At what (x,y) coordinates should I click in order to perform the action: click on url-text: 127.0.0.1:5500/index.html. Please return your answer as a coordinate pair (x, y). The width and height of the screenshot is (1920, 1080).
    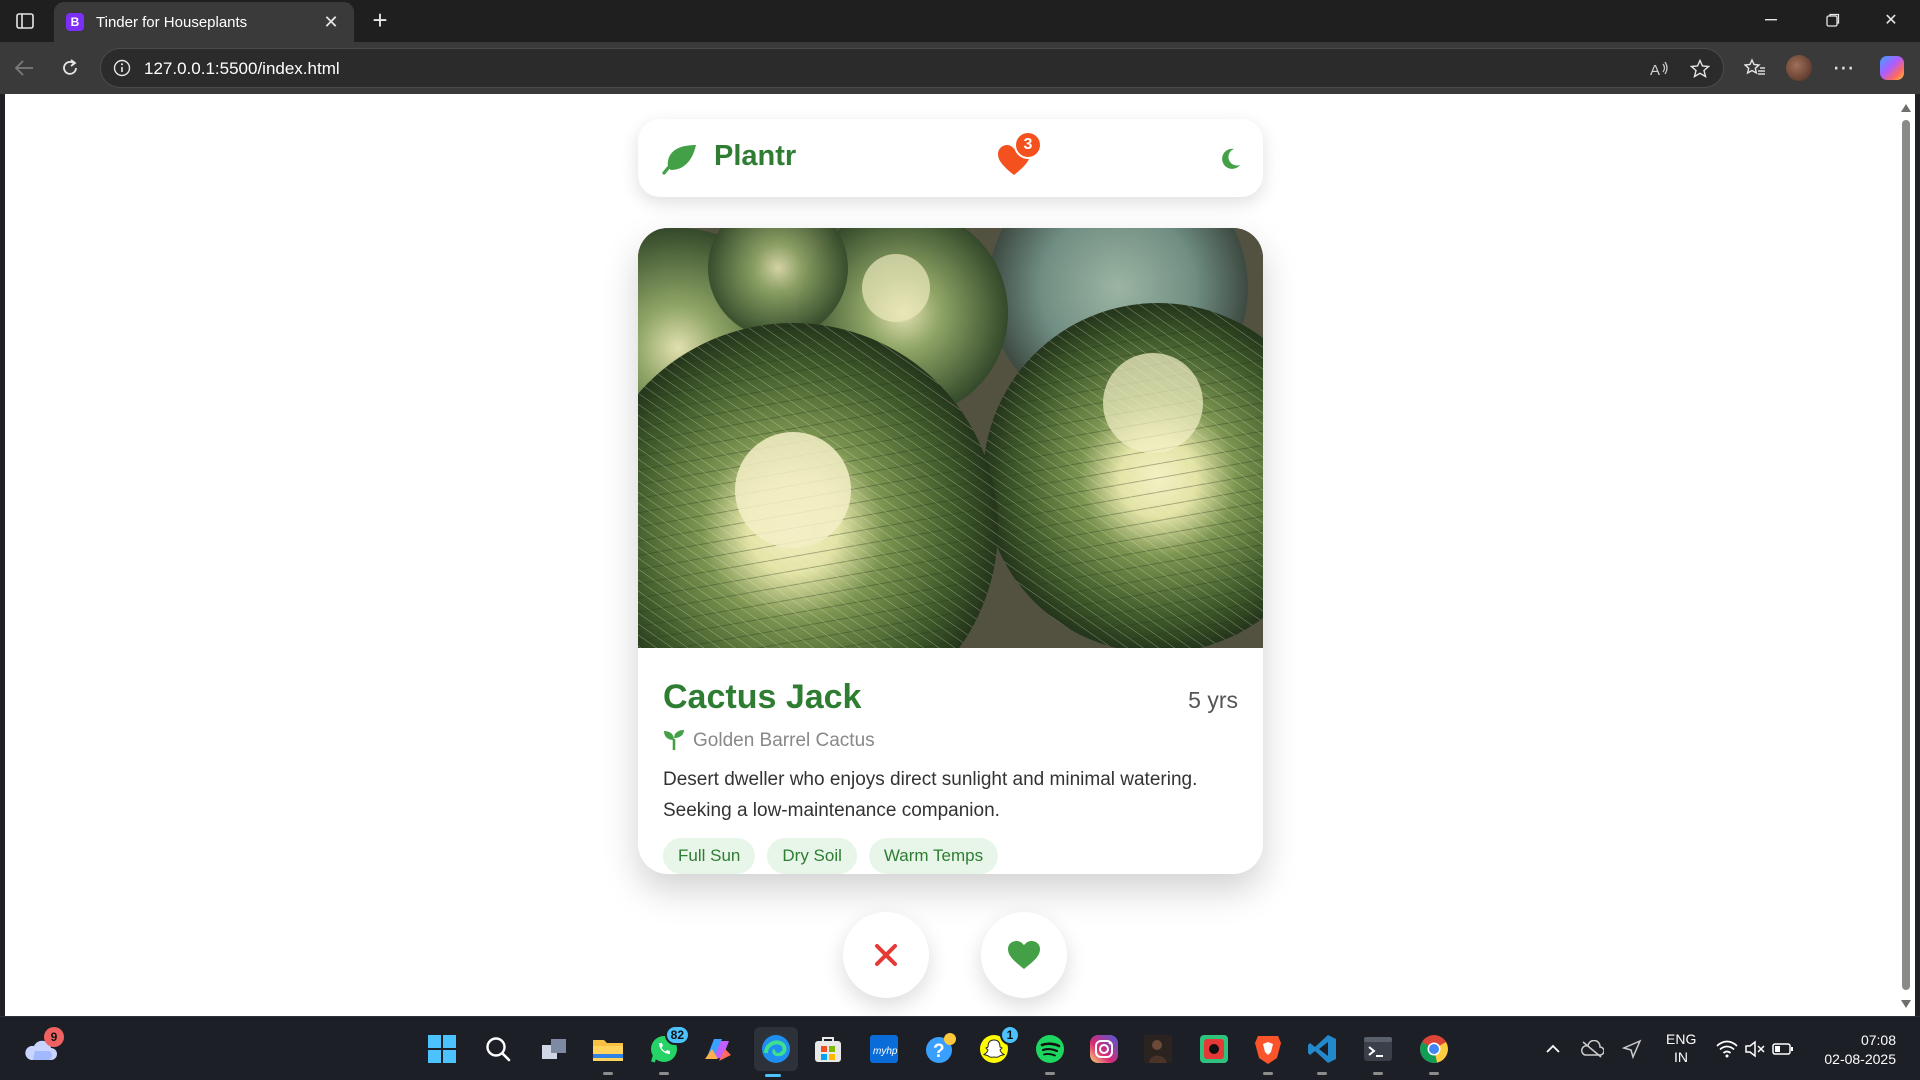
    Looking at the image, I should click on (242, 68).